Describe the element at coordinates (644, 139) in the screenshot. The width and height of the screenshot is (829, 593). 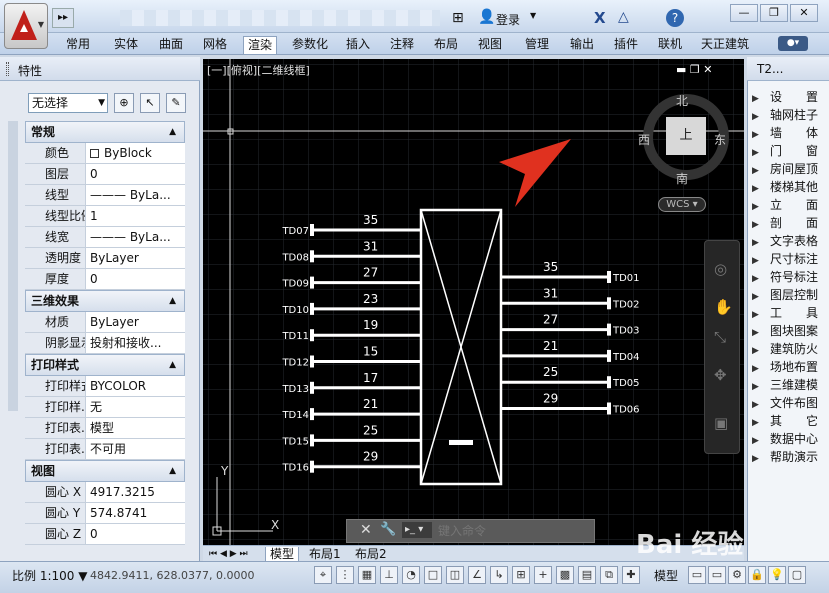
I see `compass-west: 西` at that location.